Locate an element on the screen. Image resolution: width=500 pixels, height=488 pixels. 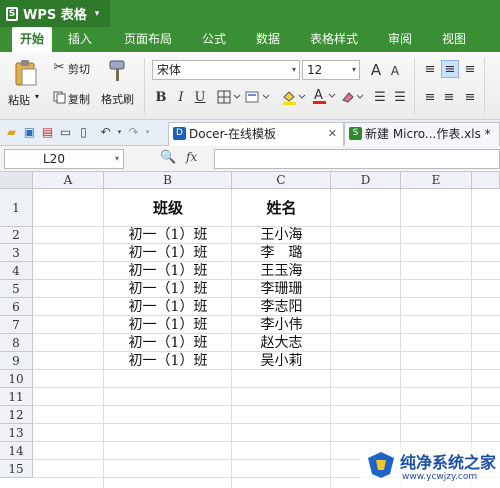
format-painter-icon is located at coordinates (117, 71).